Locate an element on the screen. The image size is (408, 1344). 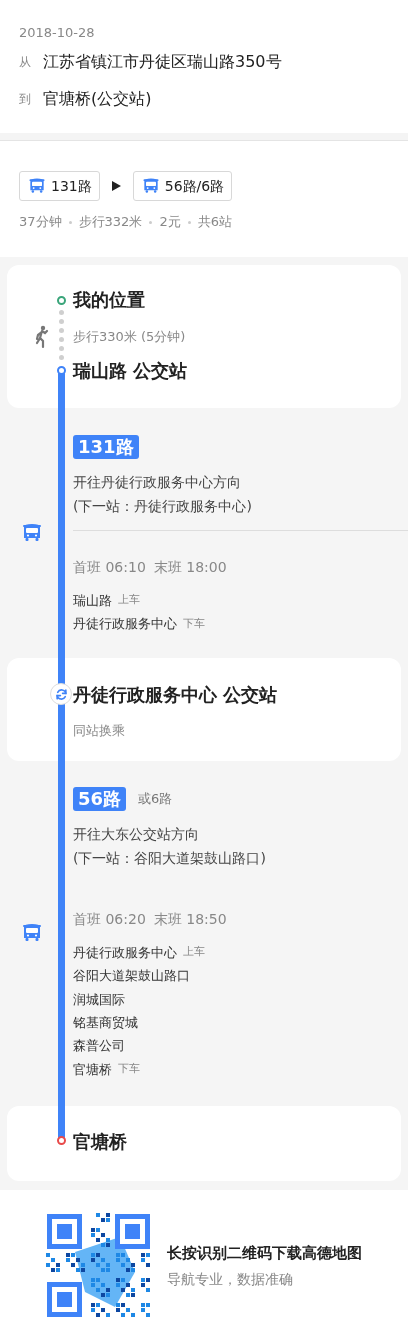
walk-info: 步行330米 (5分钟) is located at coordinates (130, 337).